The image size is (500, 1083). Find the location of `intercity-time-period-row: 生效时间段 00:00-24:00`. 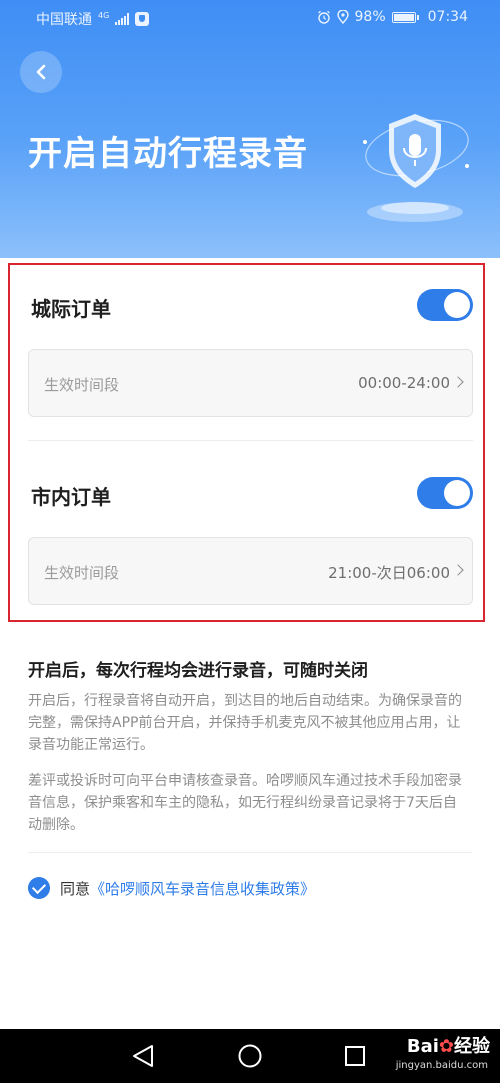

intercity-time-period-row: 生效时间段 00:00-24:00 is located at coordinates (250, 383).